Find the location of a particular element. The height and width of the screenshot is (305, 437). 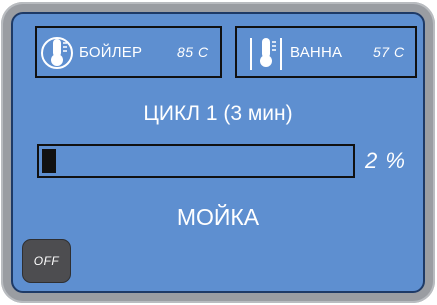

boiler-sensor-panel: БОЙЛЕР 85 С is located at coordinates (128, 52).